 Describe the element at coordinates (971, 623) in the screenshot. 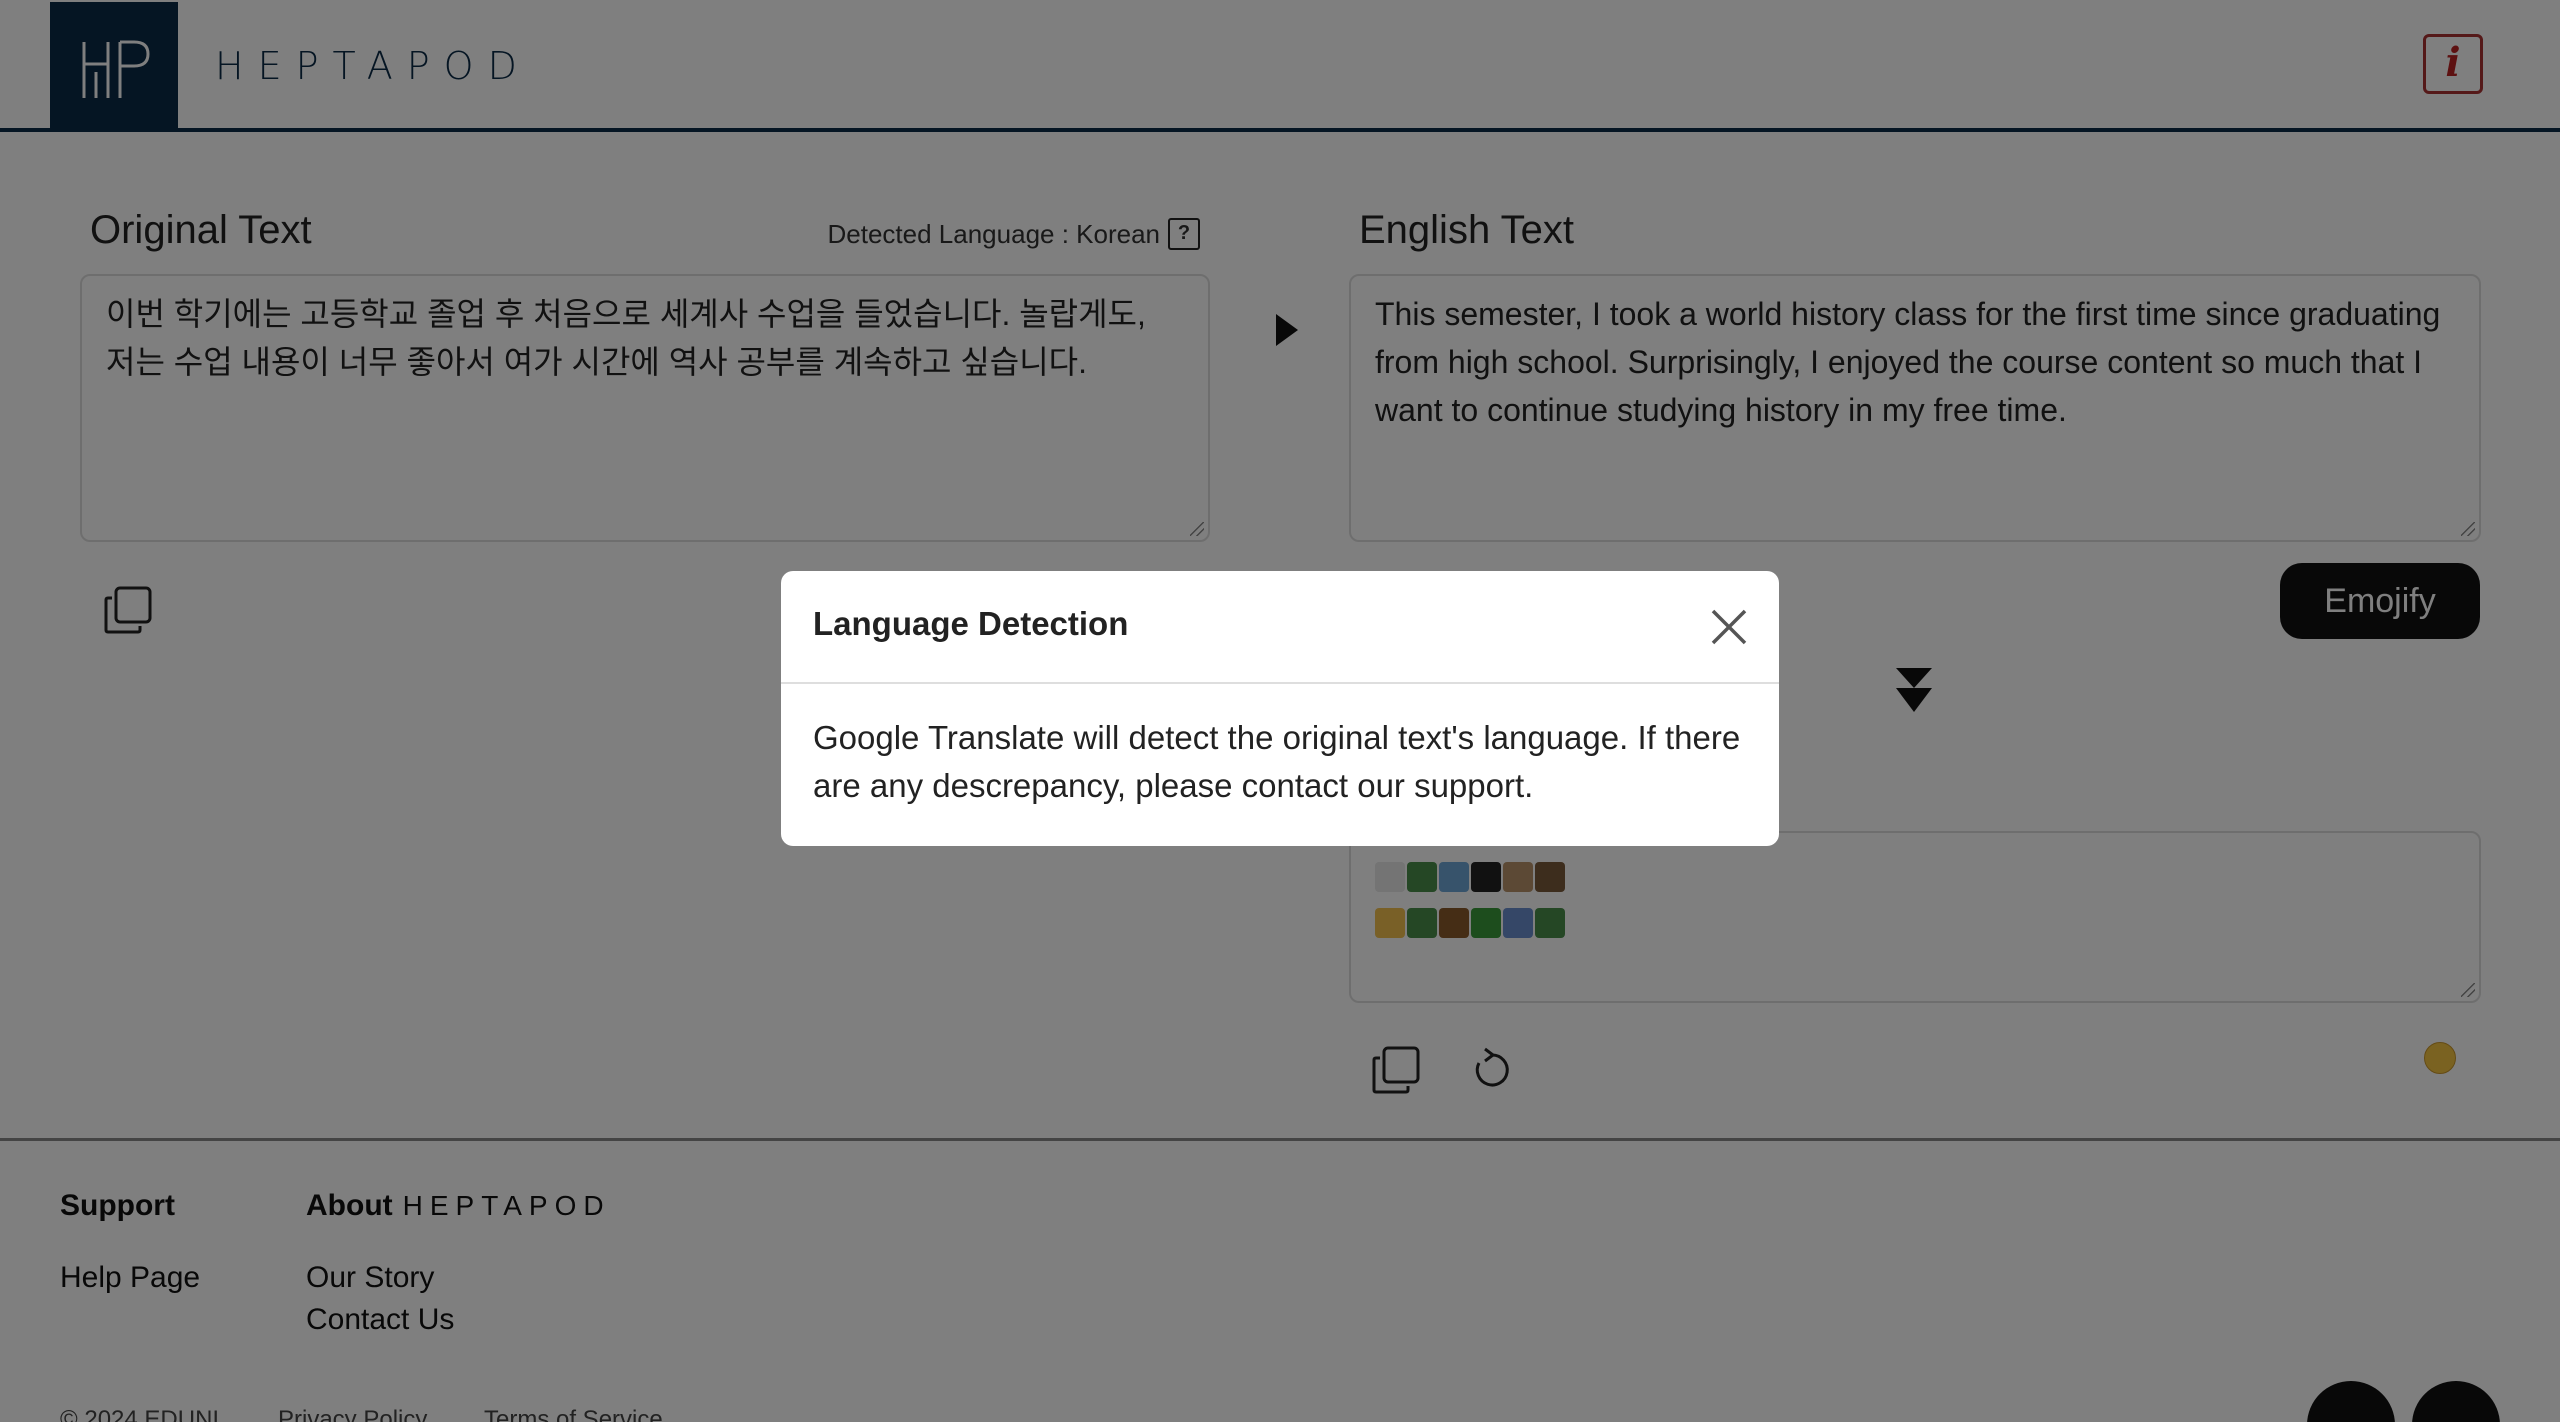

I see `modal-title: Language Detection` at that location.